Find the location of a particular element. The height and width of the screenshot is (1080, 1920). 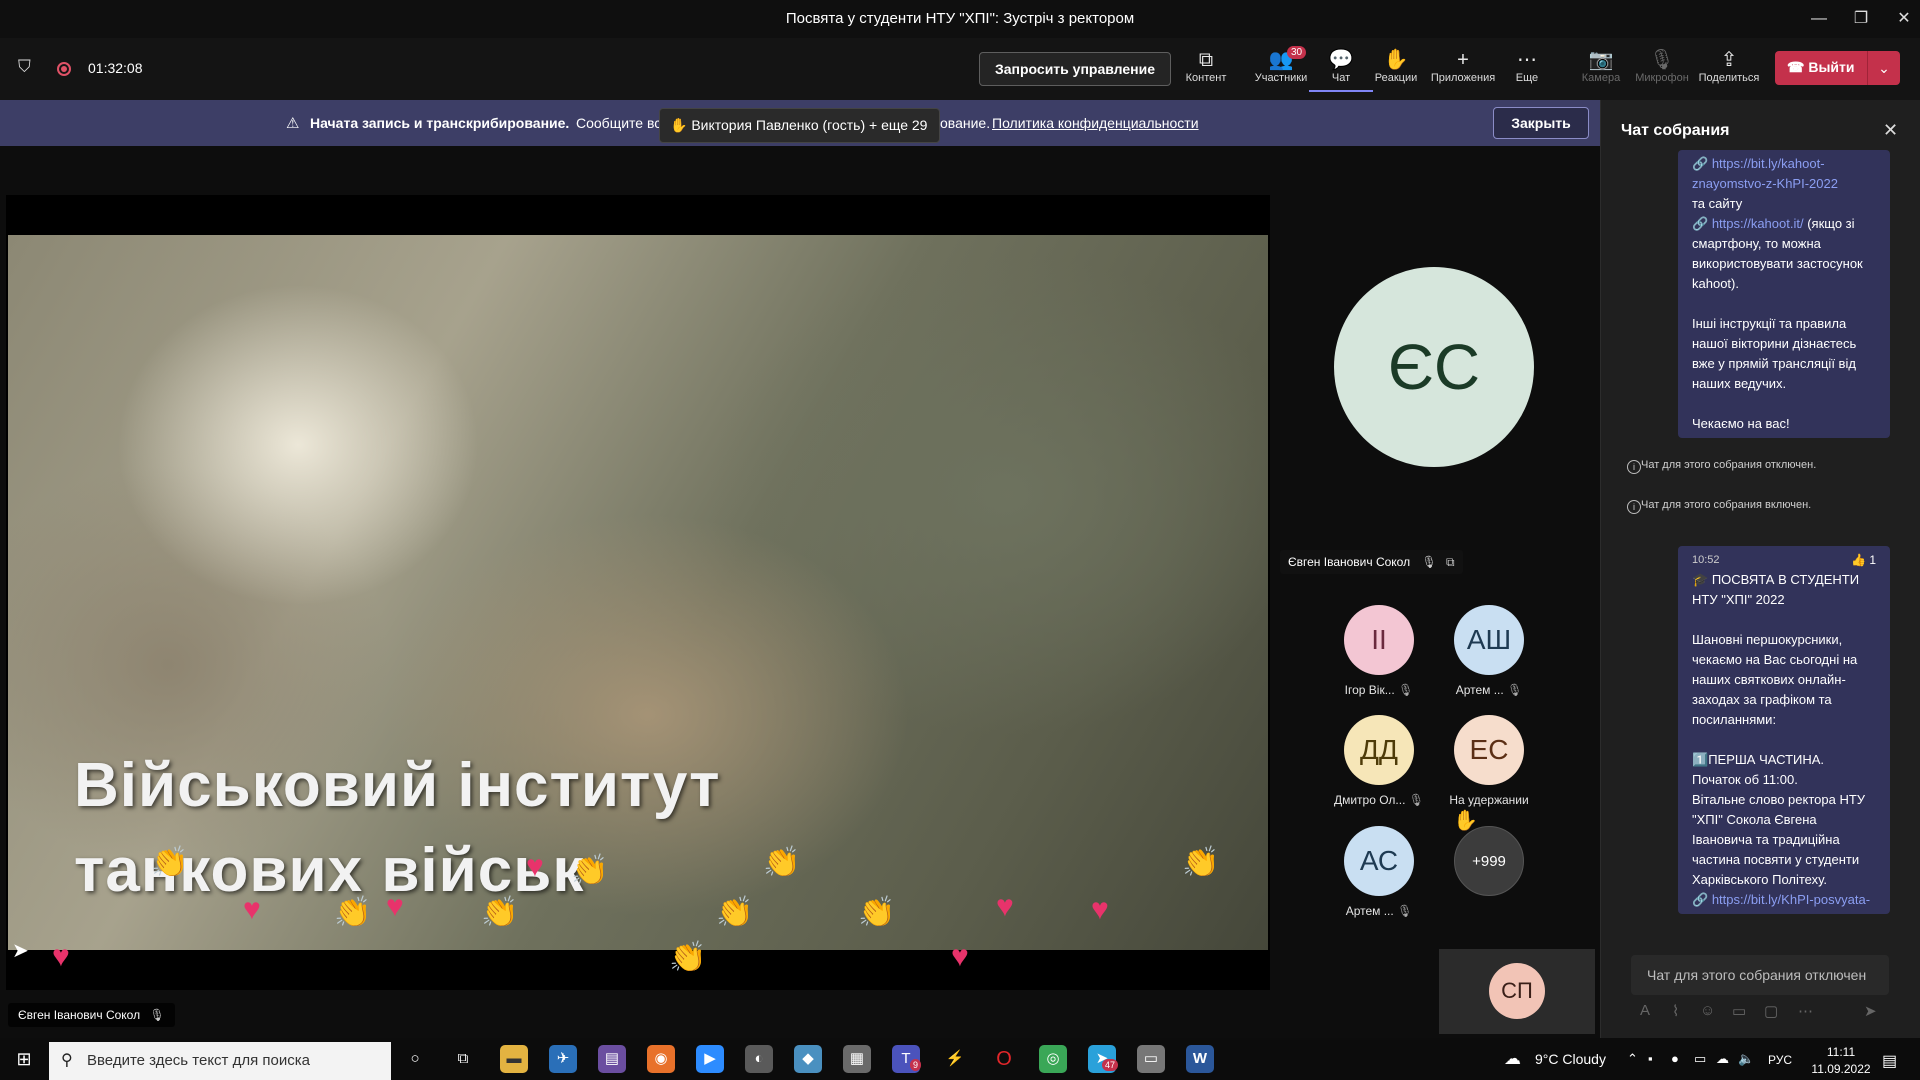

chat-link: https://bit.ly/KhPI-posvyata-2022 is located at coordinates (1781, 903).